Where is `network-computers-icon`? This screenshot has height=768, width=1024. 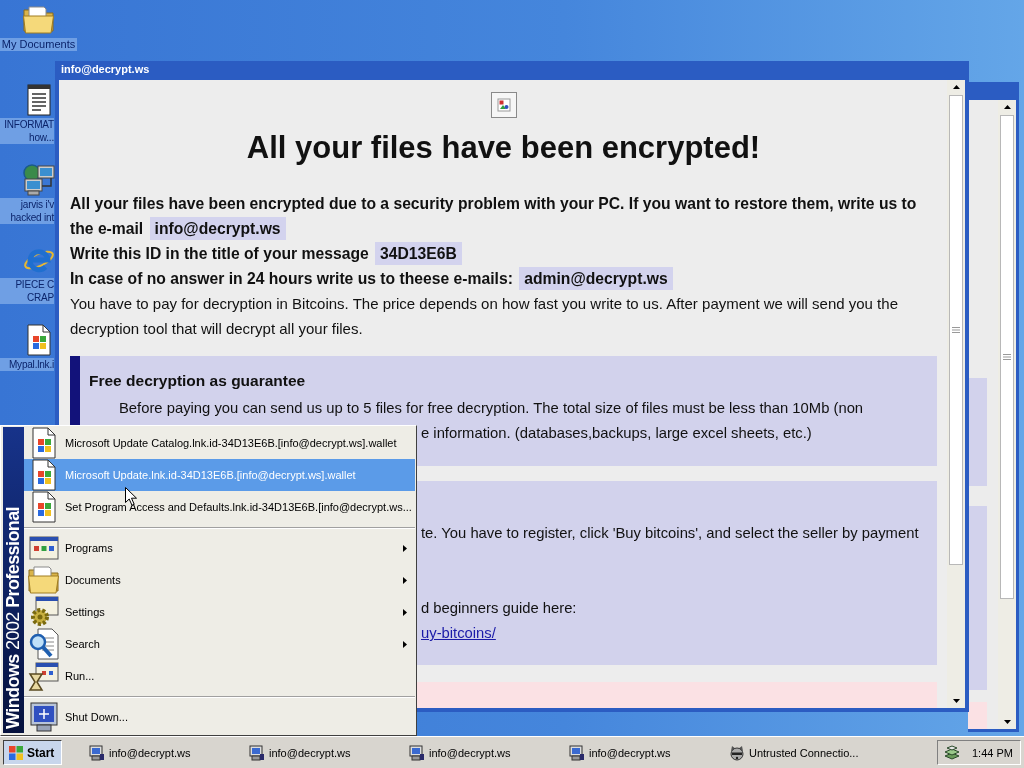 network-computers-icon is located at coordinates (38, 180).